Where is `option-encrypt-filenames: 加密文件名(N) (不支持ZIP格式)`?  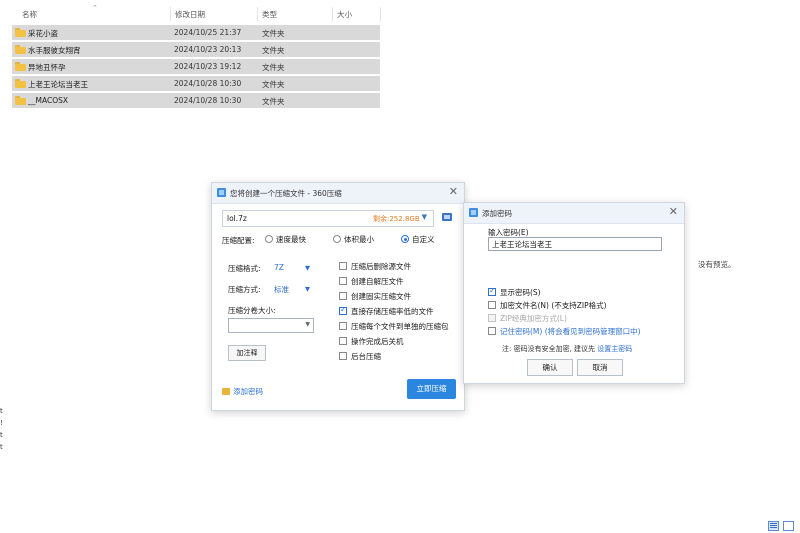
option-encrypt-filenames: 加密文件名(N) (不支持ZIP格式) is located at coordinates (564, 306).